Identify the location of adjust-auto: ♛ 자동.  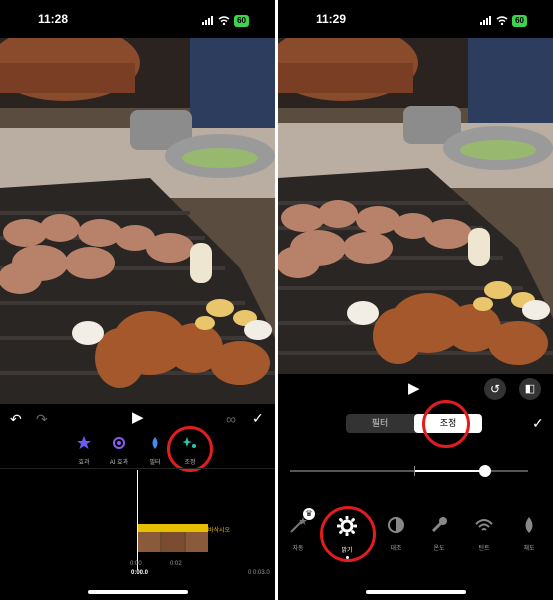
(299, 530).